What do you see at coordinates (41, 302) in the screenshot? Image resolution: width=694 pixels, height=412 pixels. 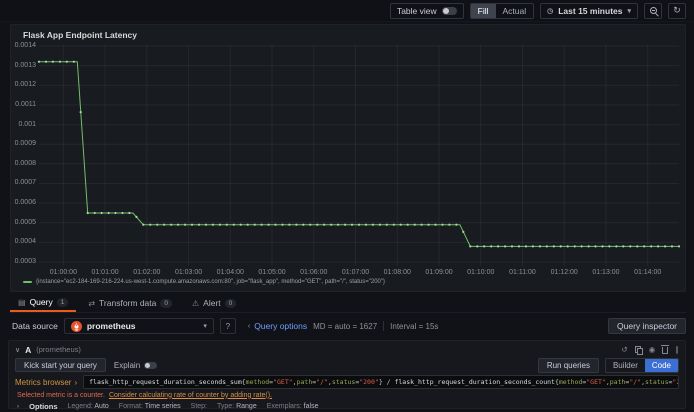 I see `tab-query-label: Query` at bounding box center [41, 302].